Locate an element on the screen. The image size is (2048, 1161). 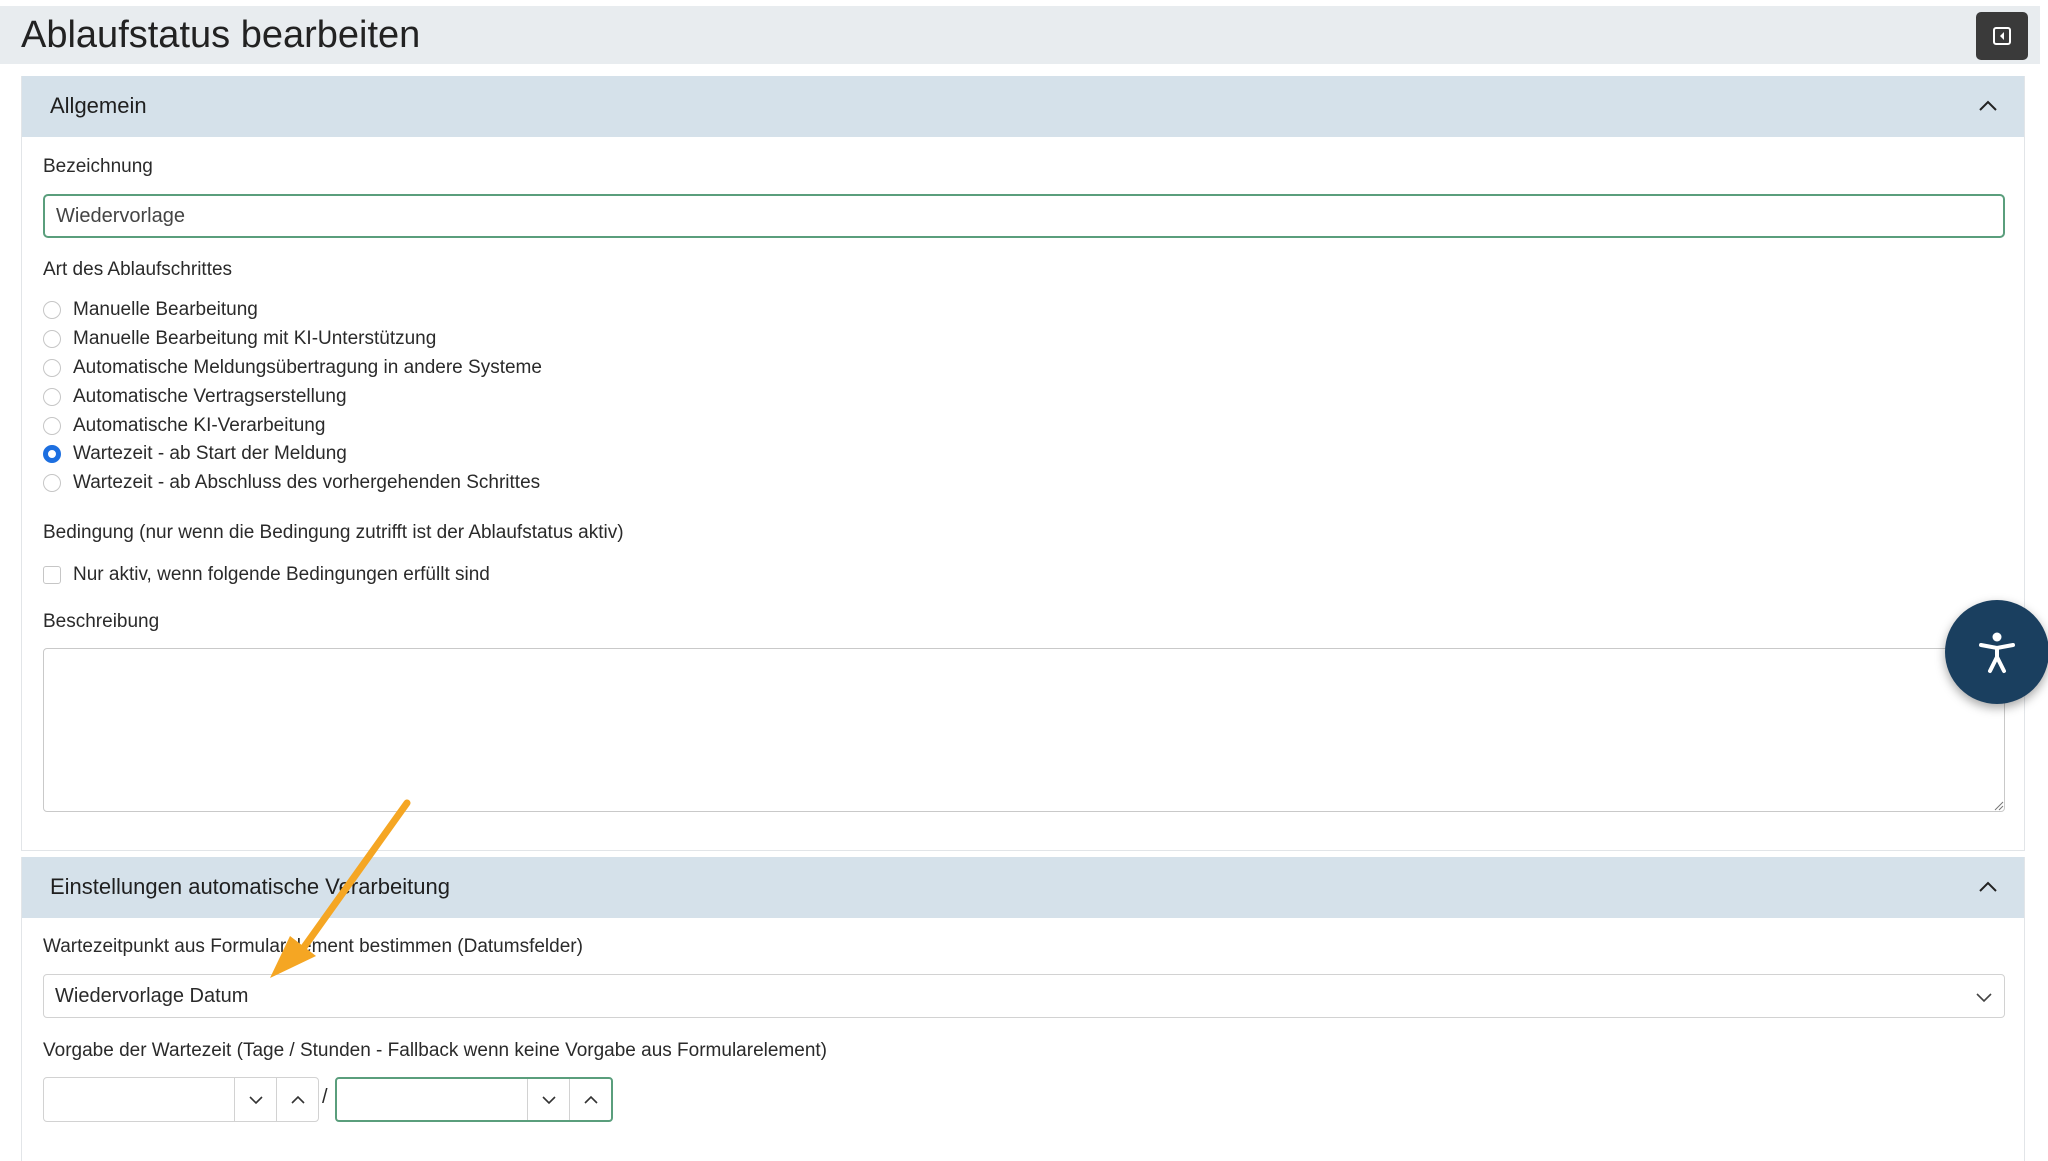
auto-section-header: Einstellungen automatische Verarbeitung is located at coordinates (1023, 887).